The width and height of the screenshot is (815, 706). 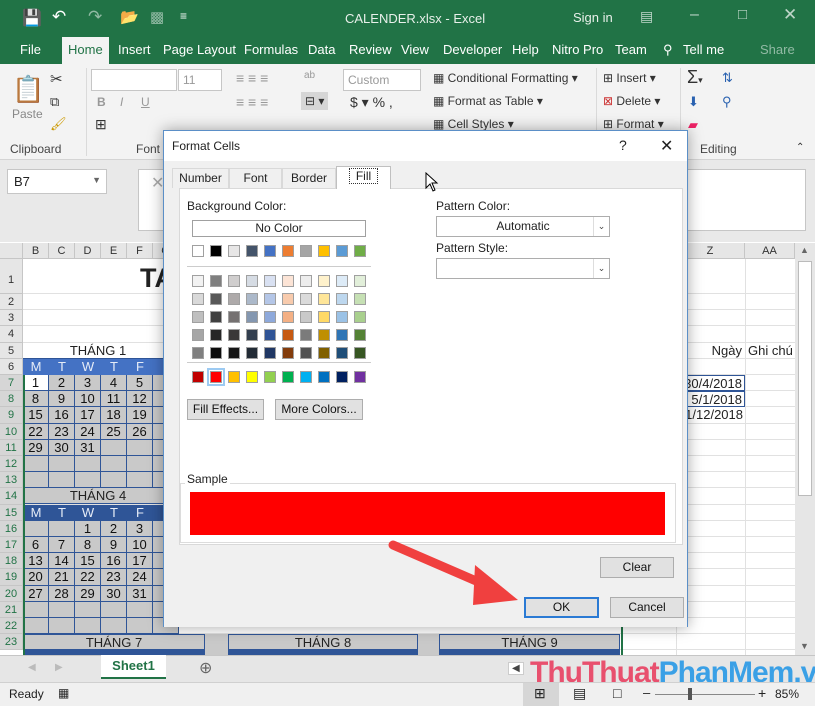 I want to click on row-header: 23, so click(x=11, y=642).